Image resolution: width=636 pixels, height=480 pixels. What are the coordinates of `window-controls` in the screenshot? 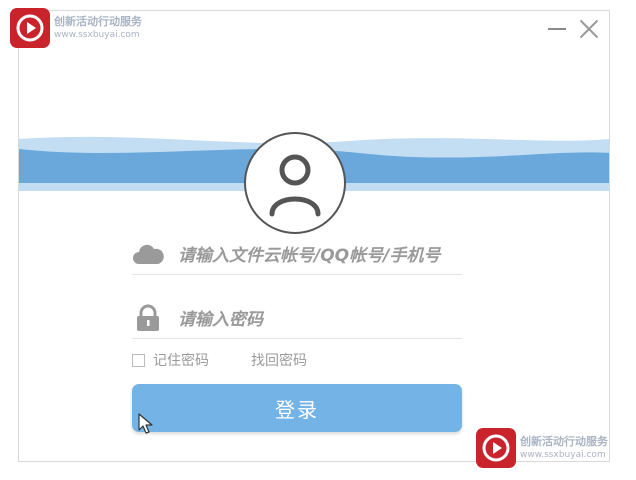 It's located at (573, 29).